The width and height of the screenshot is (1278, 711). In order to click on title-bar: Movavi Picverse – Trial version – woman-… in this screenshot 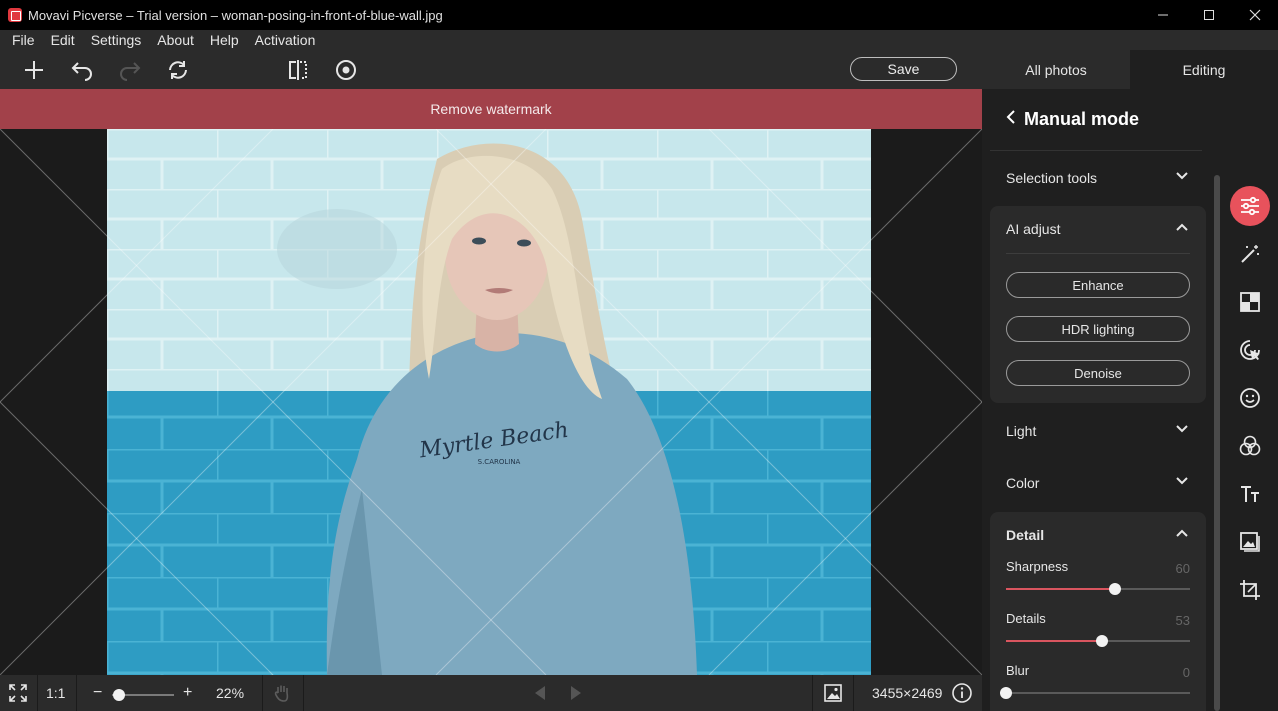, I will do `click(639, 15)`.